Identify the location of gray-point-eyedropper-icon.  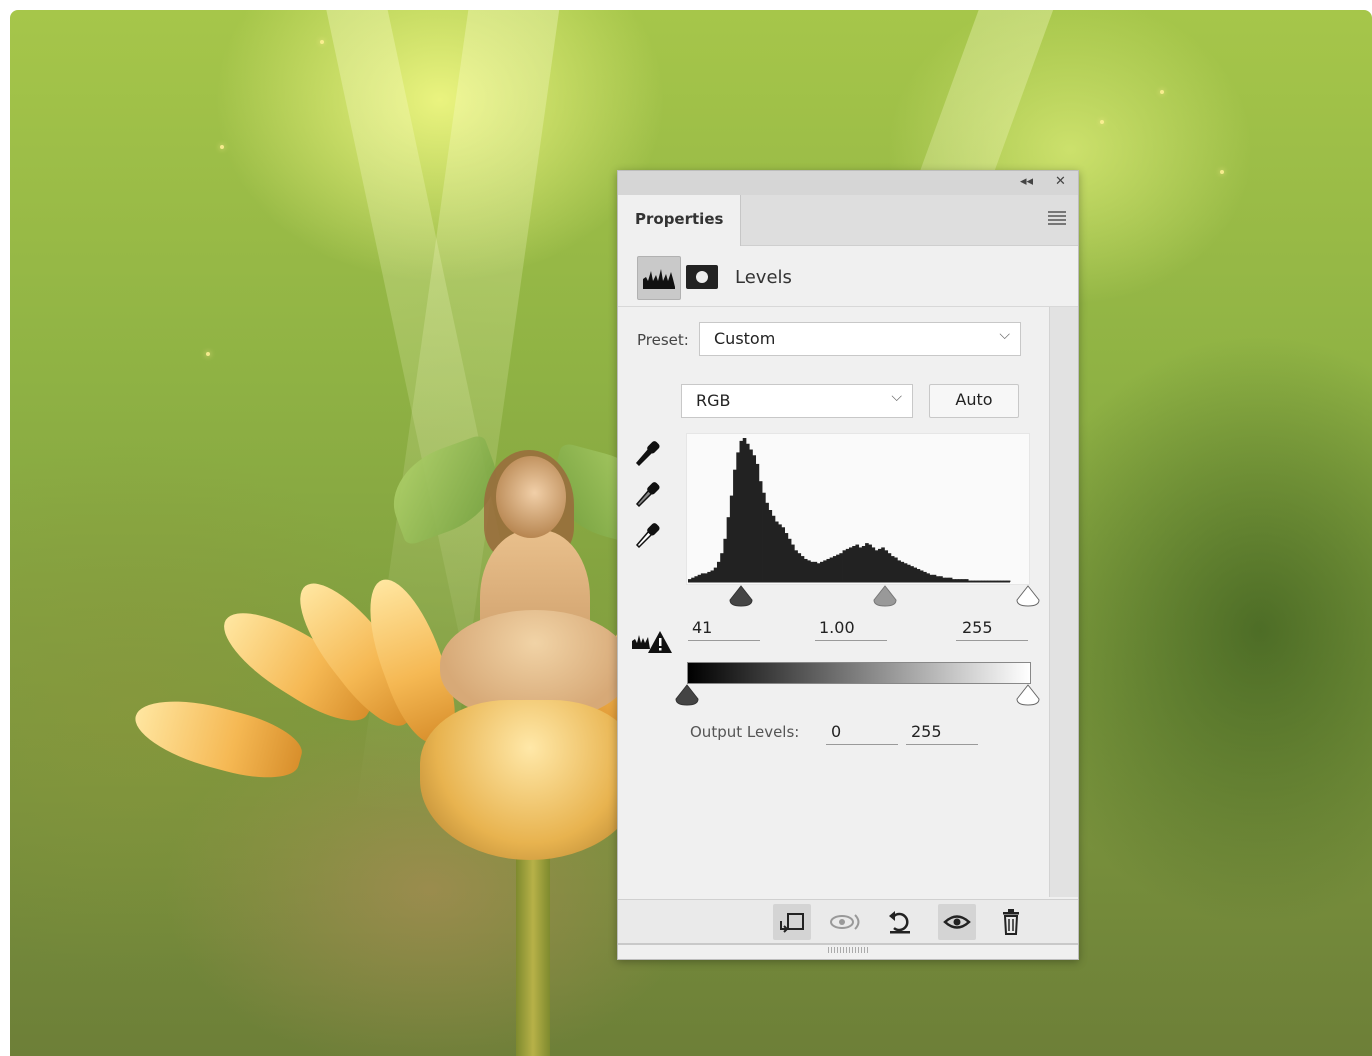
(649, 493).